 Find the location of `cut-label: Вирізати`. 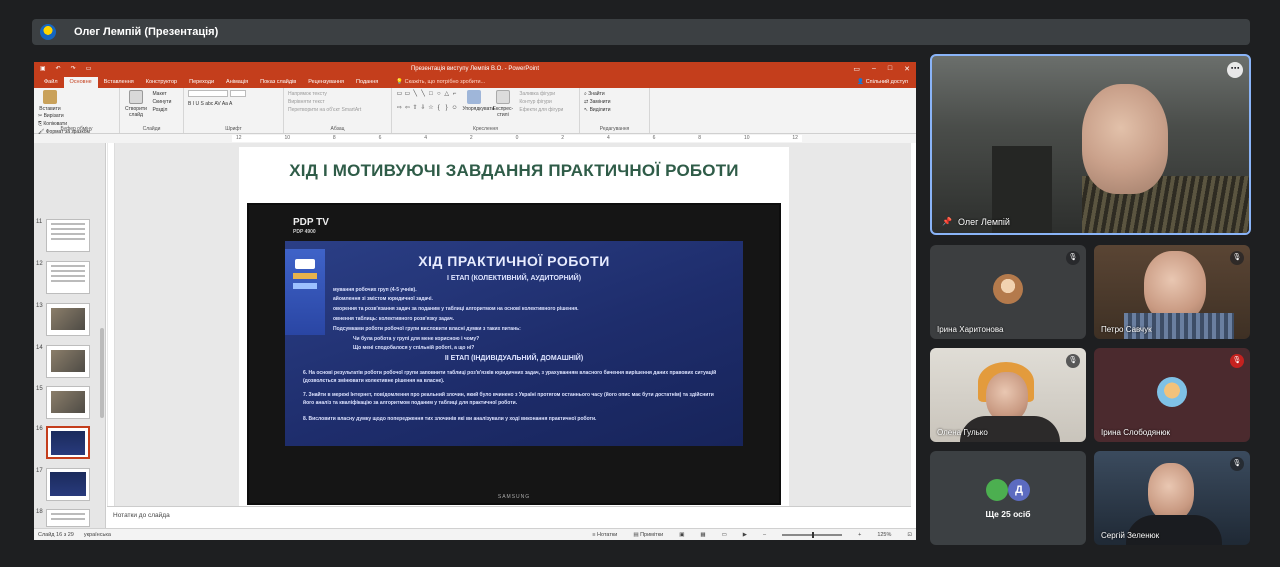

cut-label: Вирізати is located at coordinates (53, 116).